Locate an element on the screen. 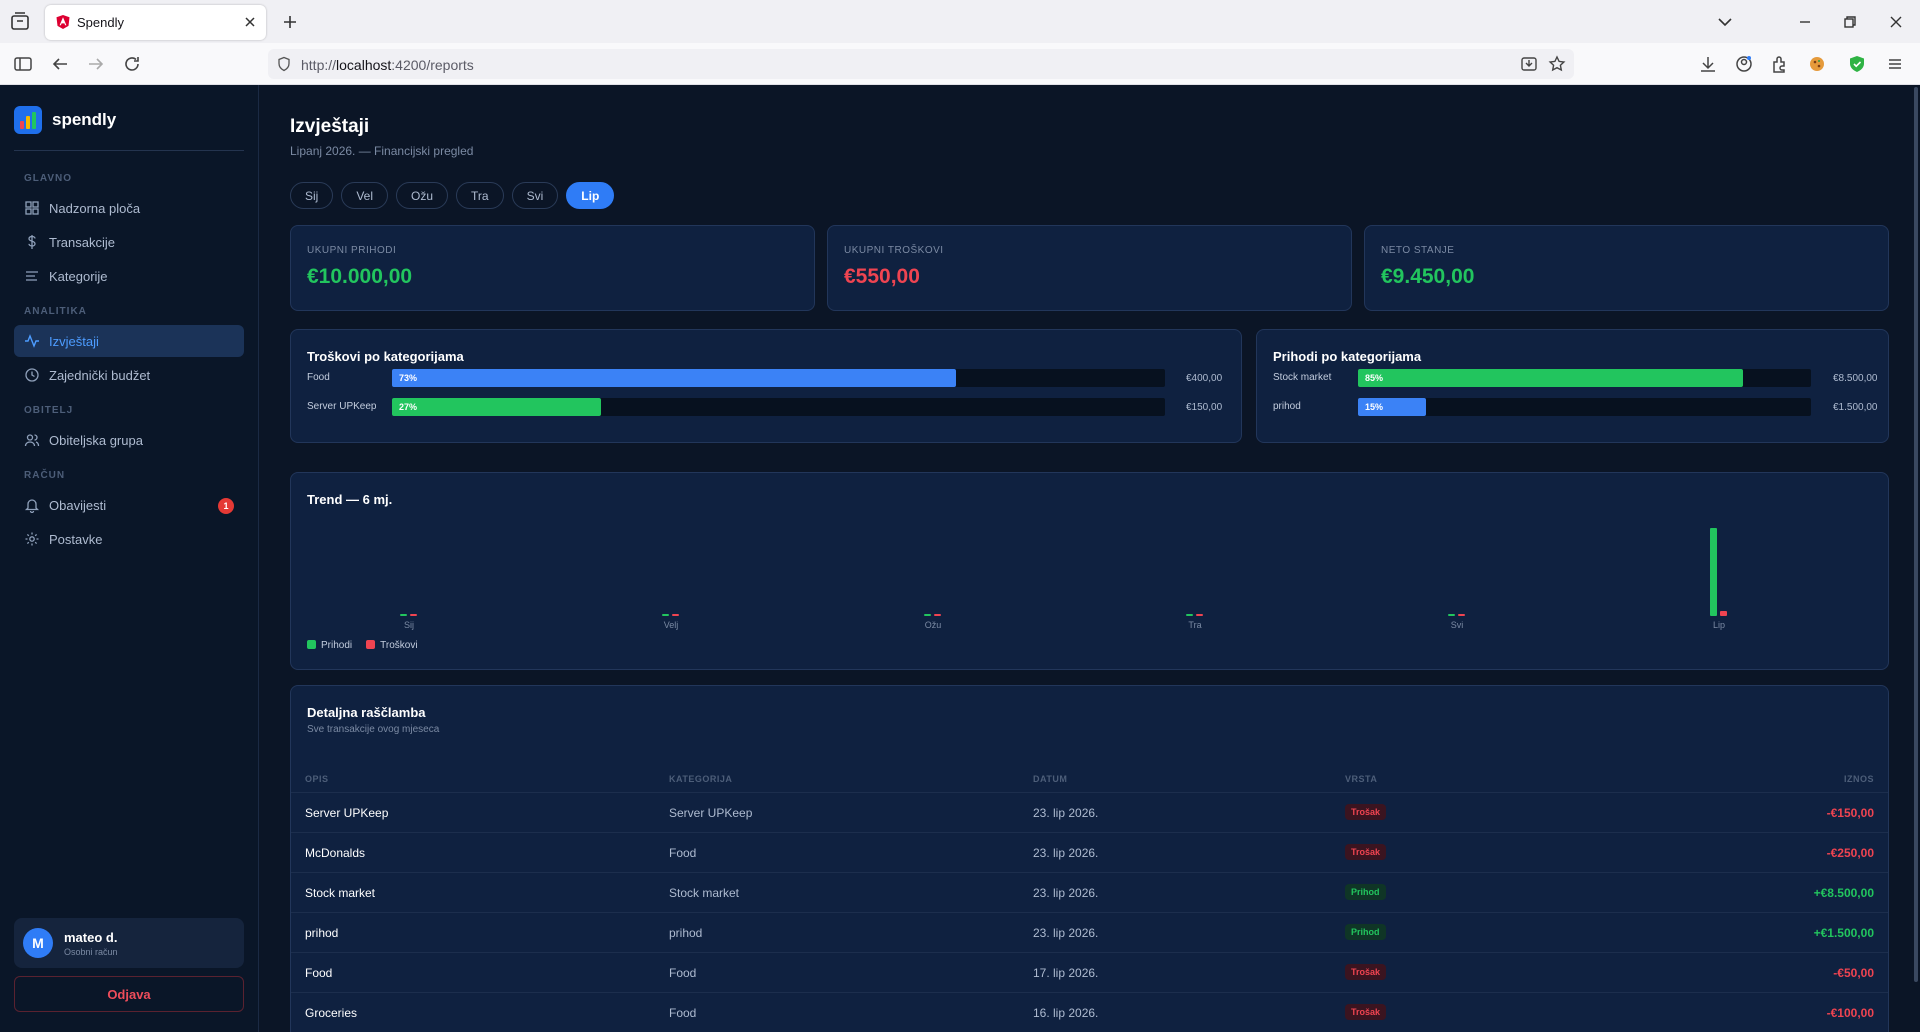  back-icon is located at coordinates (60, 64).